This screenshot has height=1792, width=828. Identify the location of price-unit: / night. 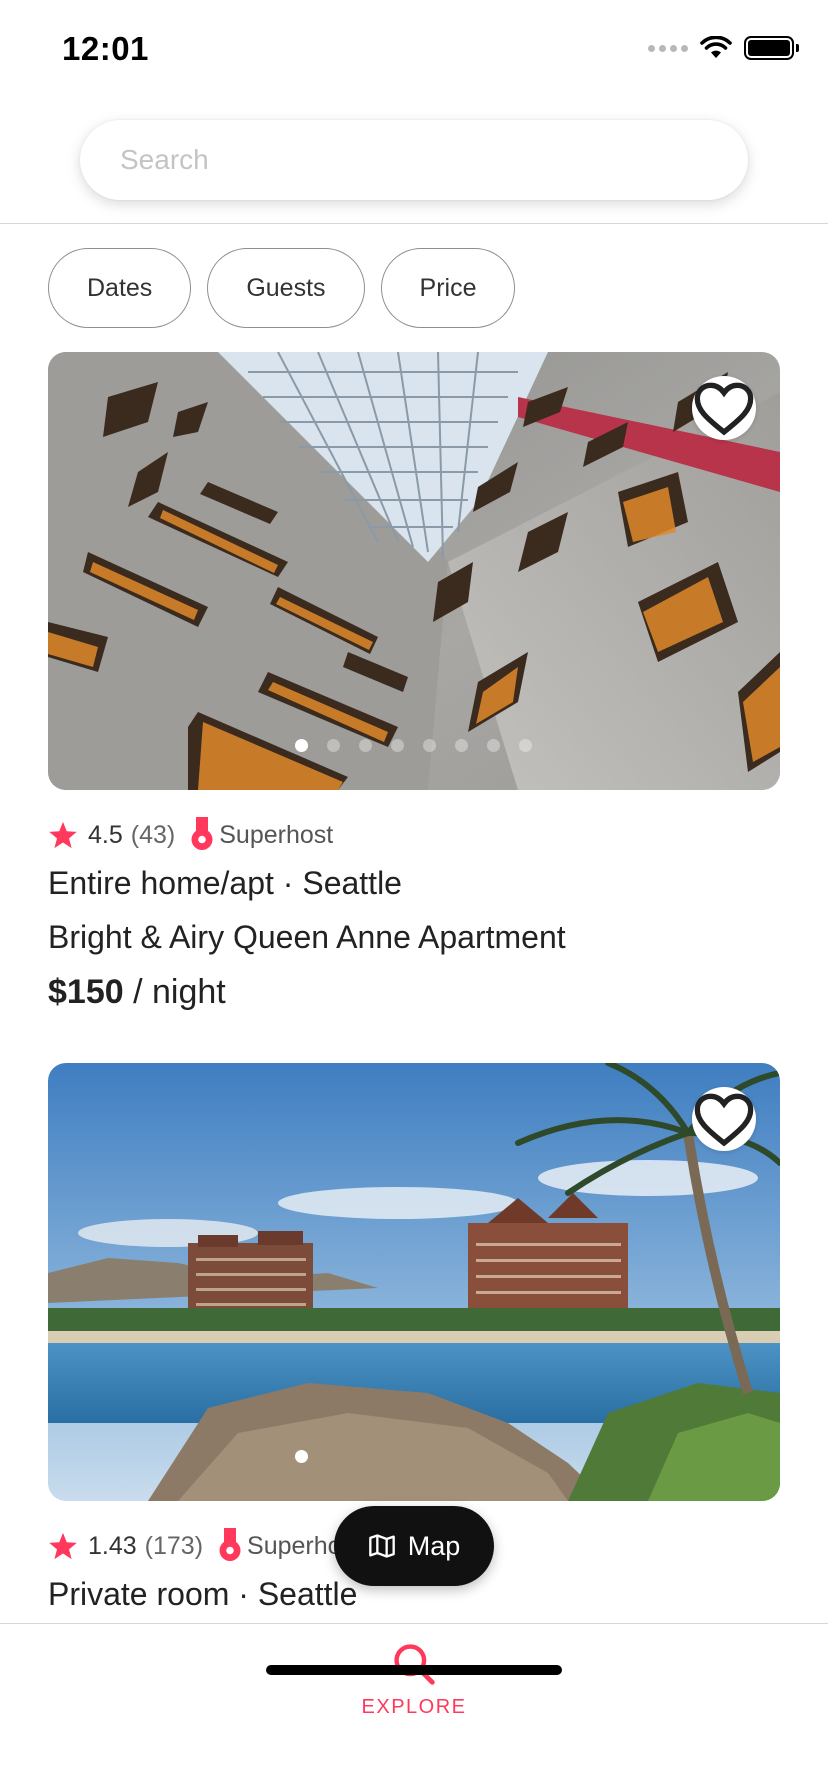
(174, 992).